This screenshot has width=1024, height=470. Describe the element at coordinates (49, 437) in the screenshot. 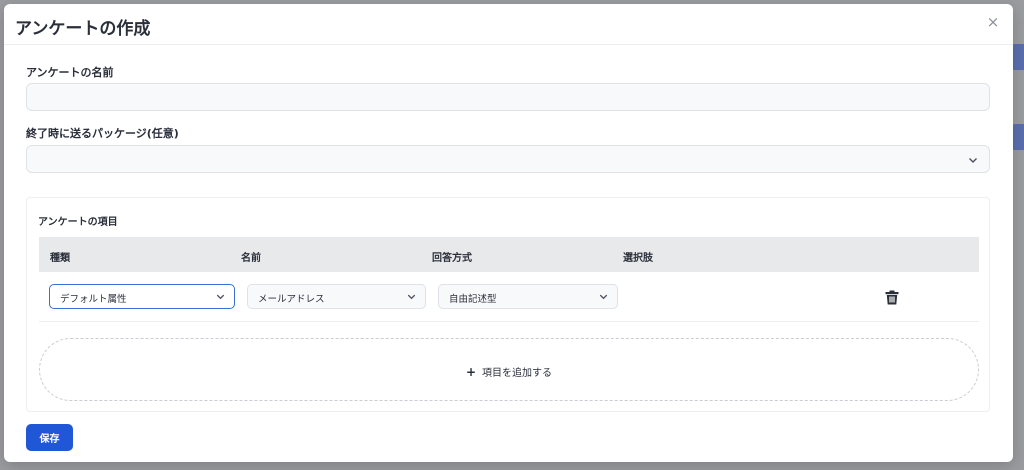

I see `save-button: 保存` at that location.